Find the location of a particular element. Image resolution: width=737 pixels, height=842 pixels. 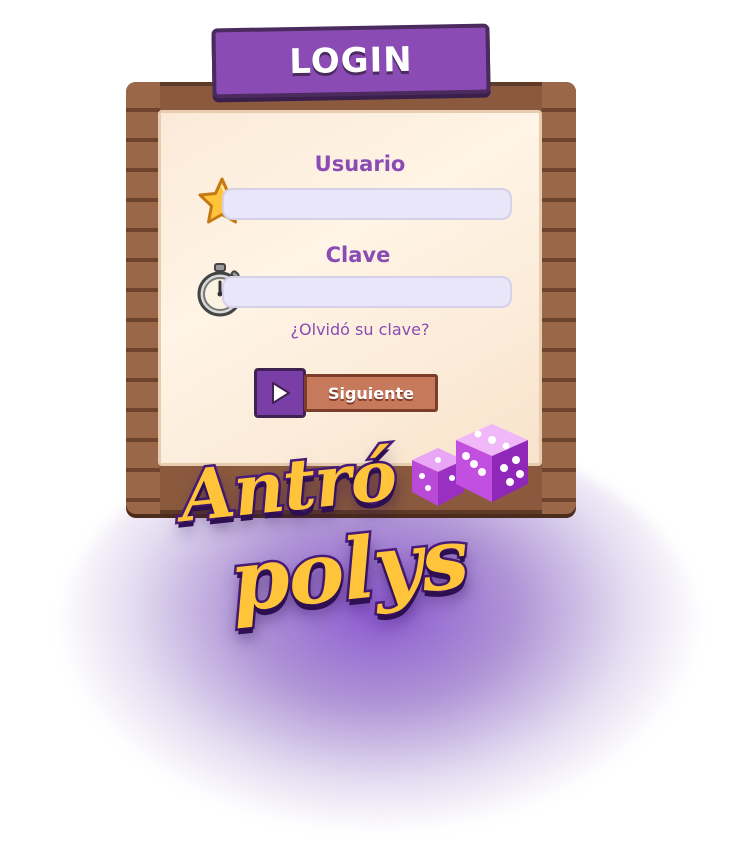

next-button: Siguiente is located at coordinates (346, 393).